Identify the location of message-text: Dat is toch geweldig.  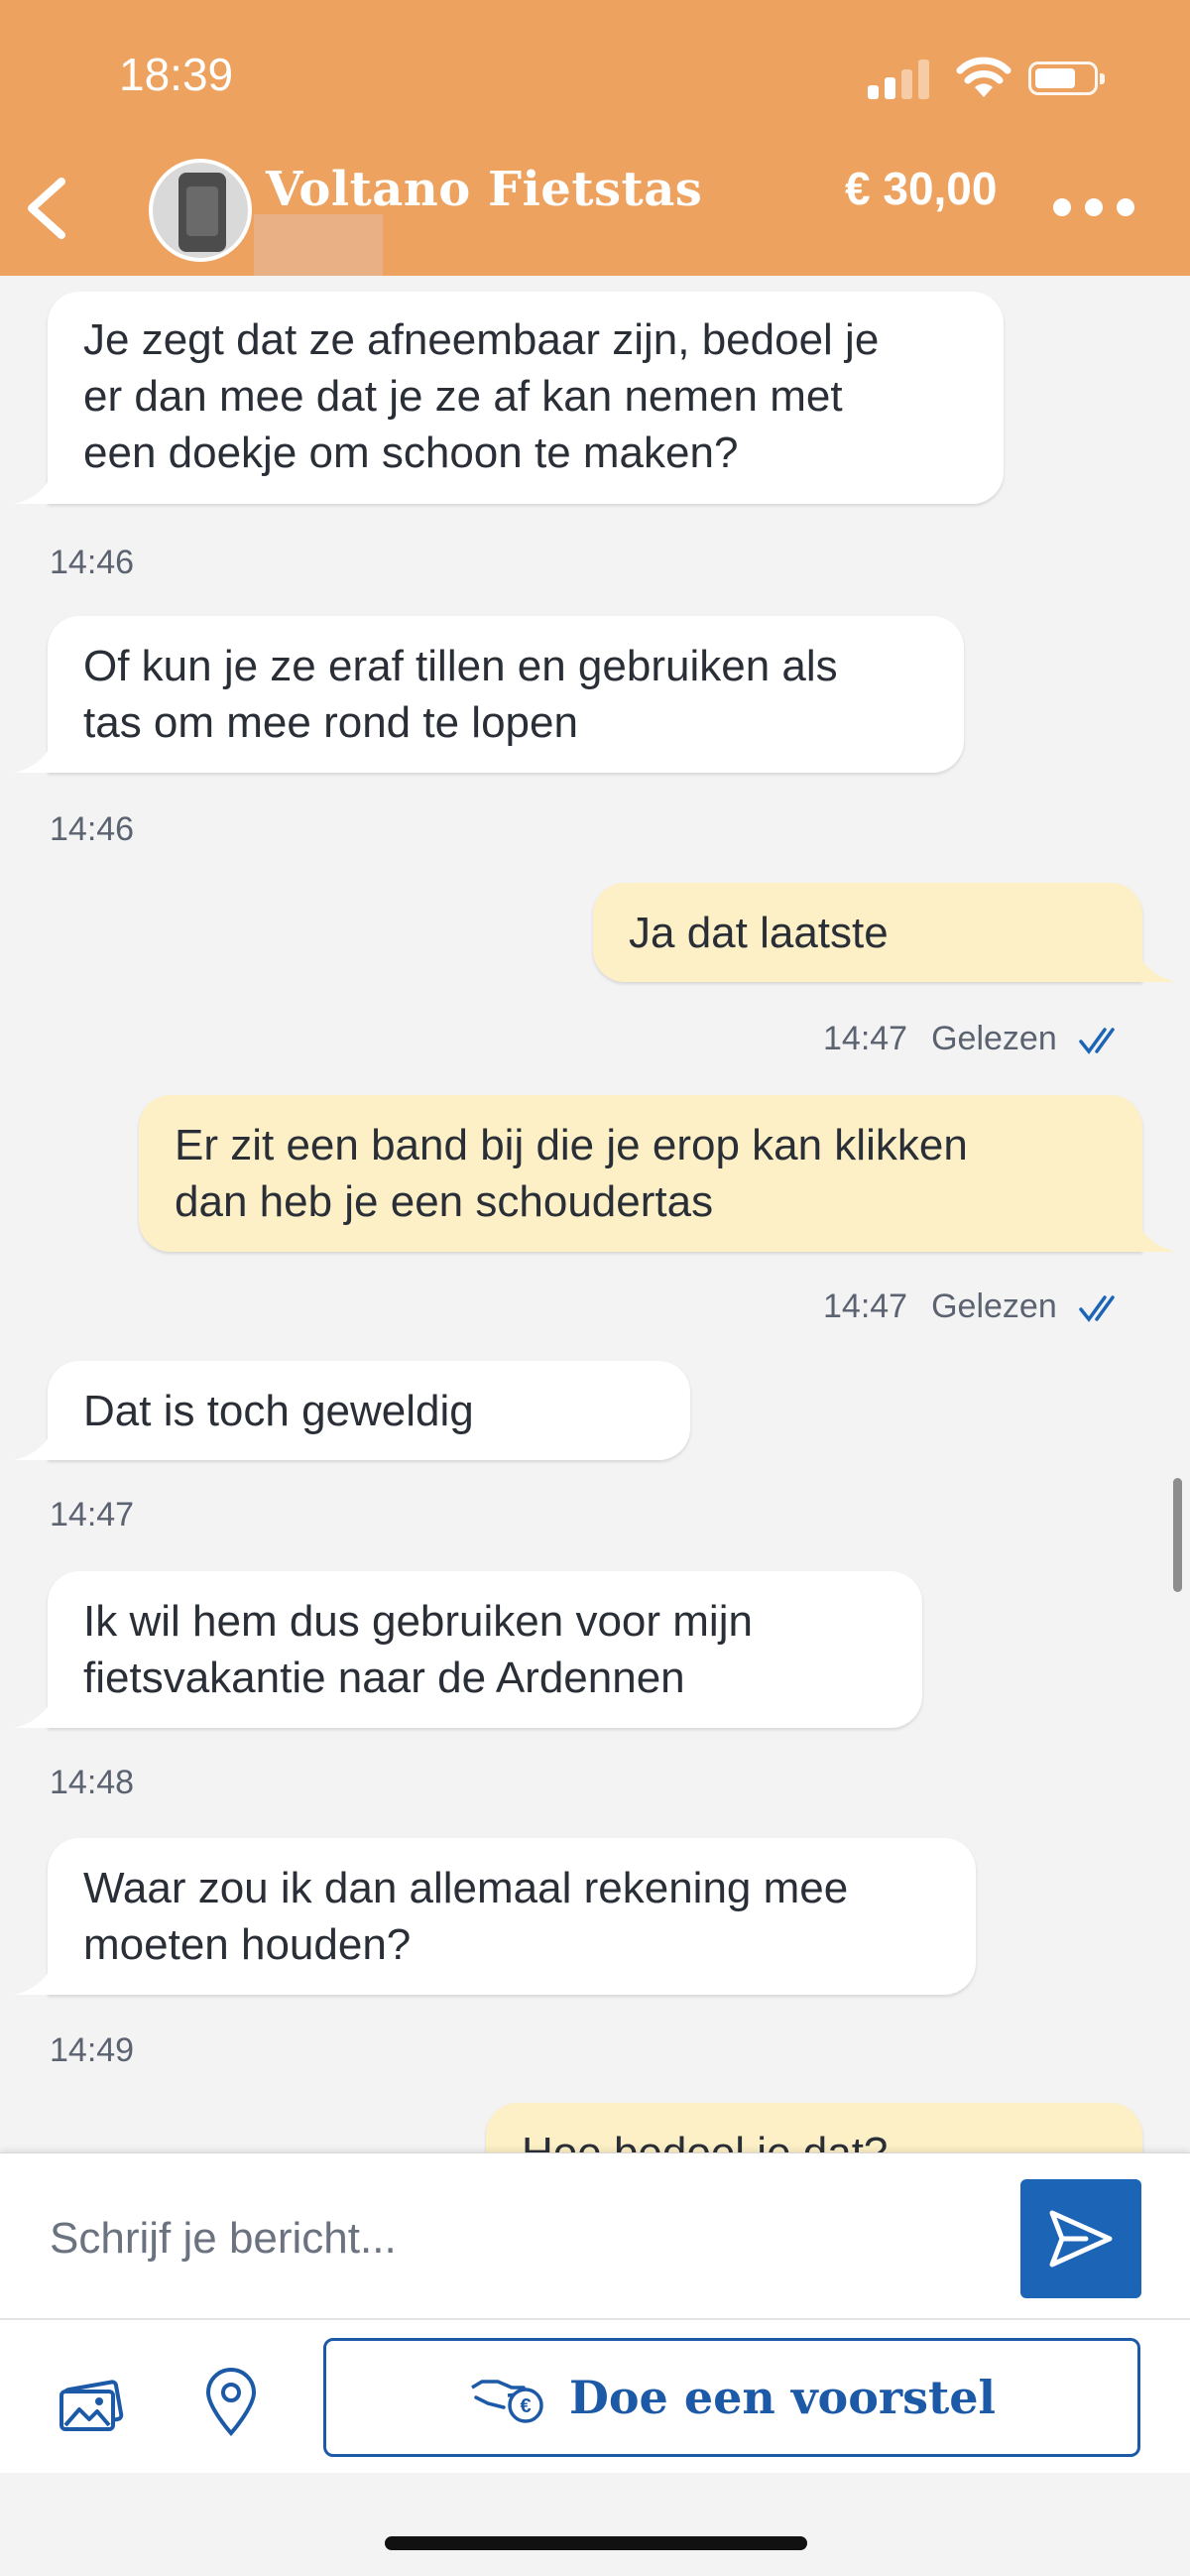
(278, 1411).